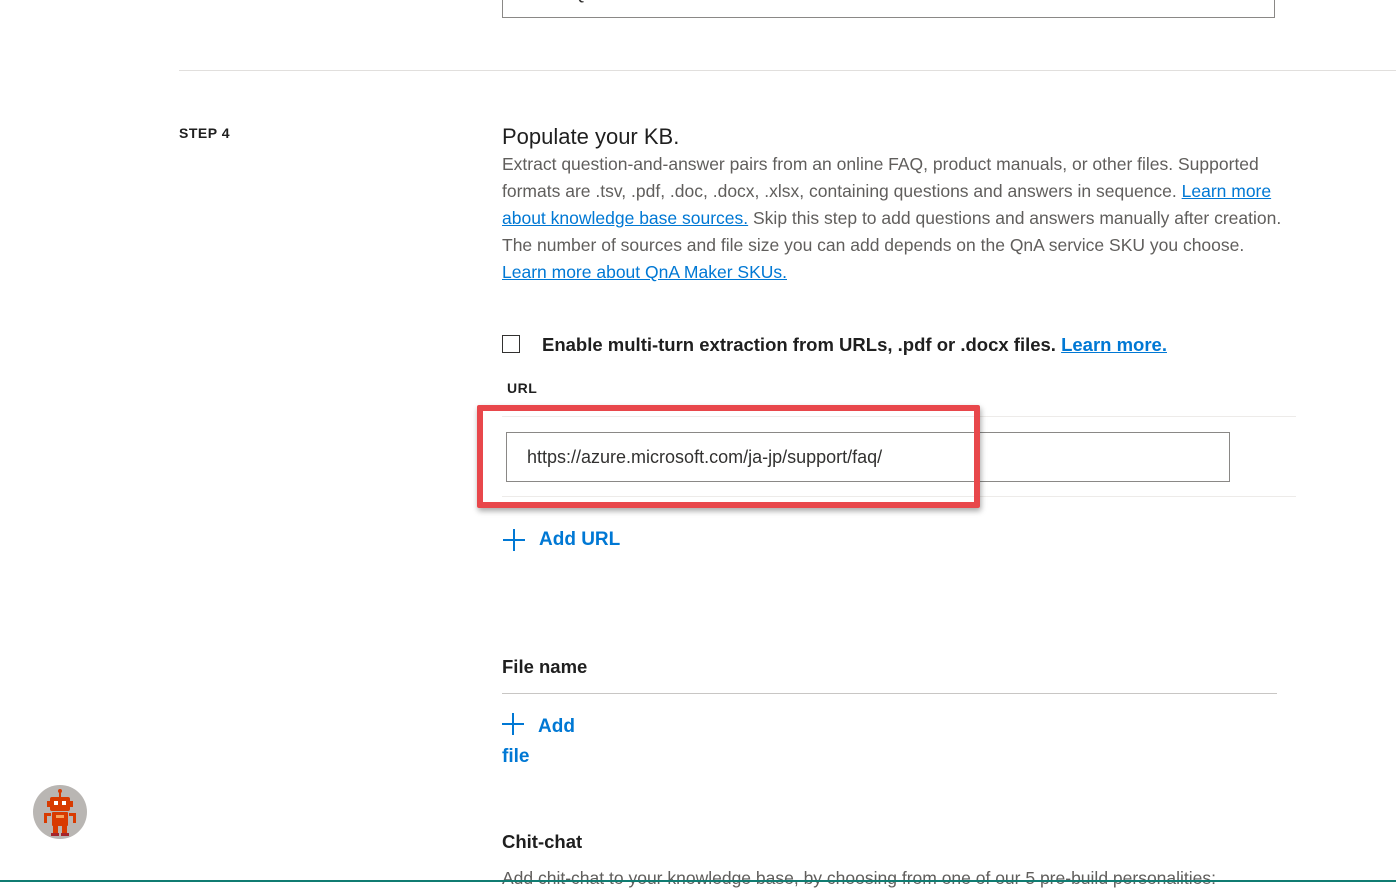 This screenshot has width=1396, height=889. I want to click on robot-icon, so click(60, 812).